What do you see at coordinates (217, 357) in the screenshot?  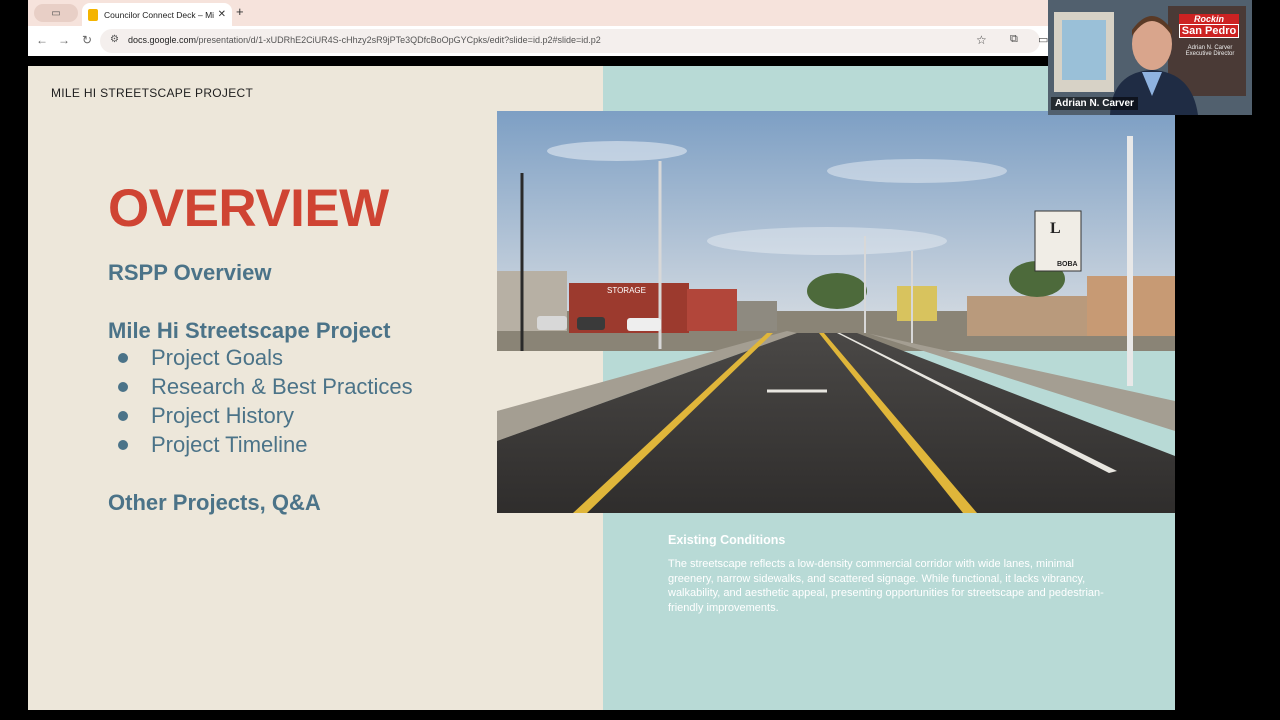 I see `bullet-label: Project Goals` at bounding box center [217, 357].